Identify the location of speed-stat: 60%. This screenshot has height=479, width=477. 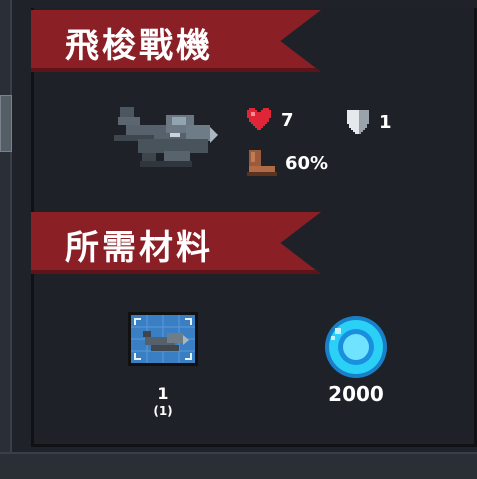
(286, 163).